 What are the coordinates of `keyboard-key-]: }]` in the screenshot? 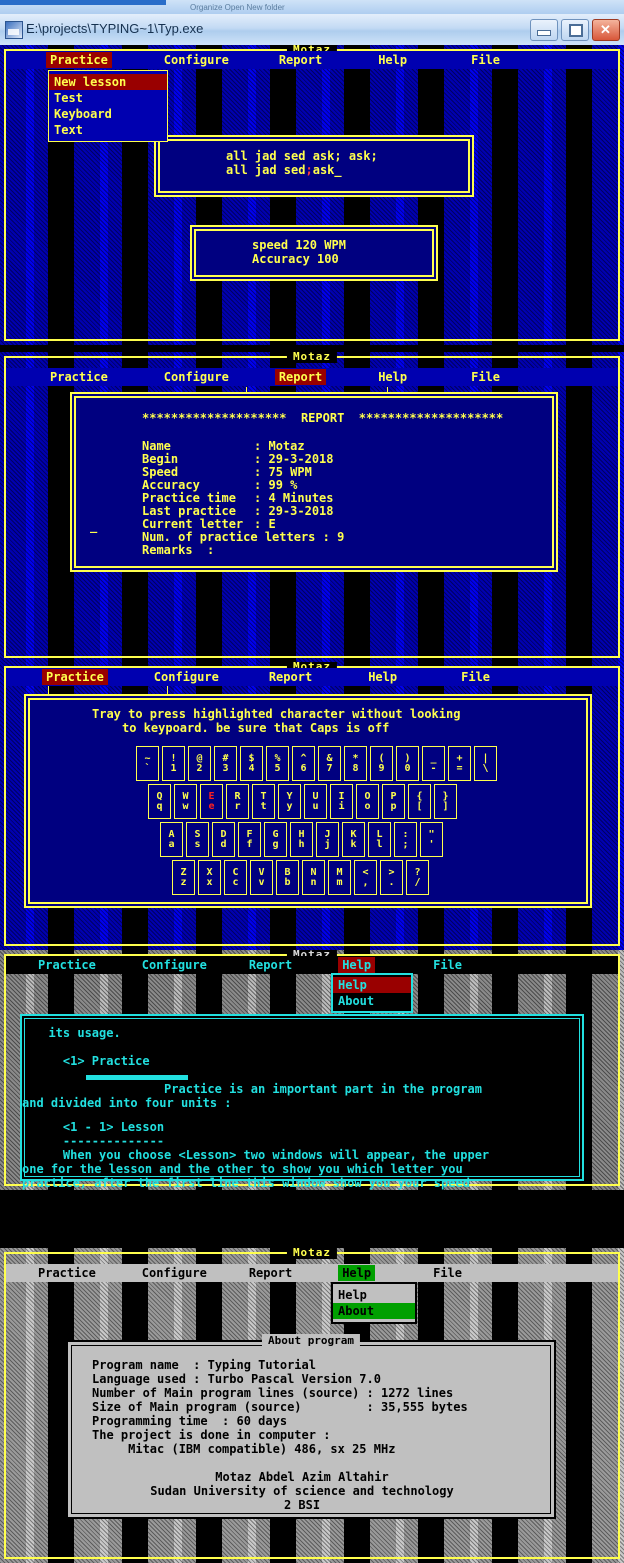 It's located at (445, 801).